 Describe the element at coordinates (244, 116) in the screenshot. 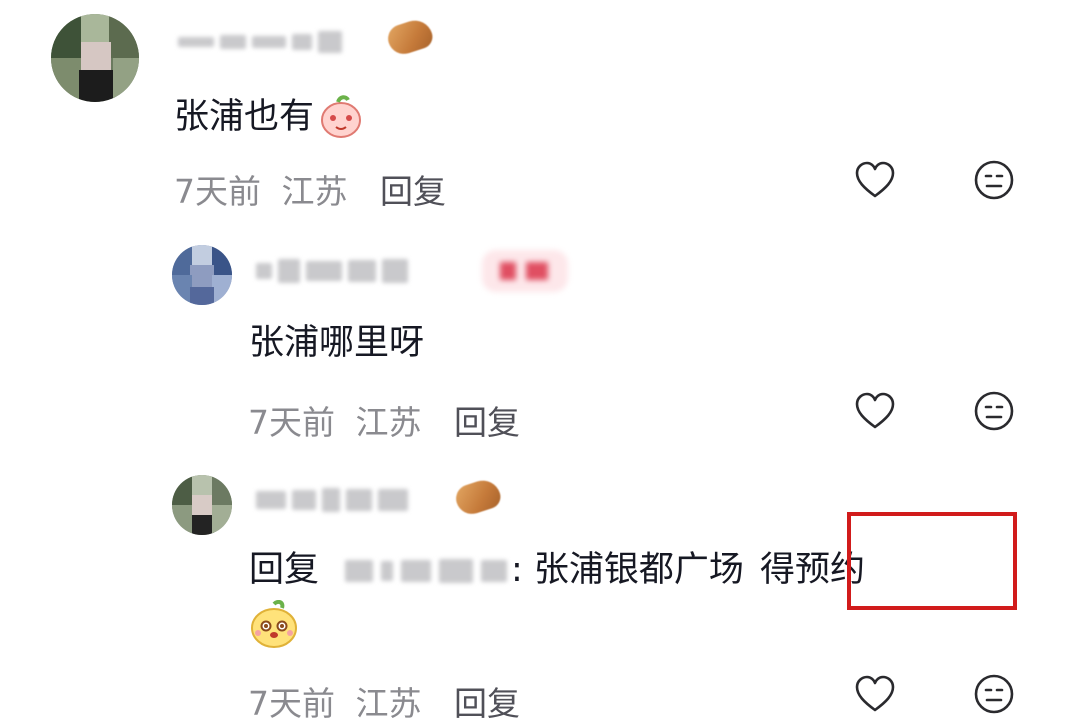

I see `comment-text: 张浦也有` at that location.